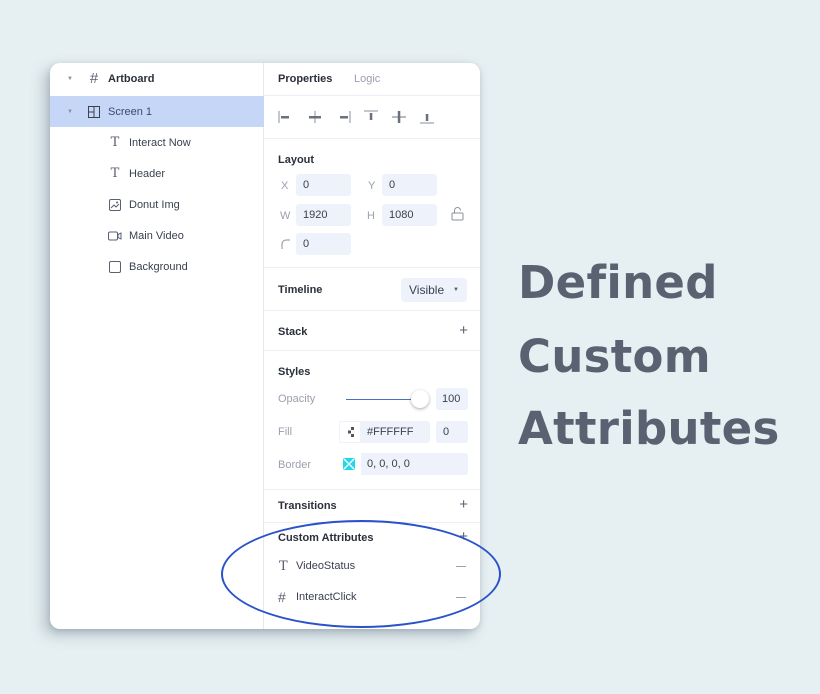 This screenshot has height=694, width=820. I want to click on align-bottom-icon, so click(427, 117).